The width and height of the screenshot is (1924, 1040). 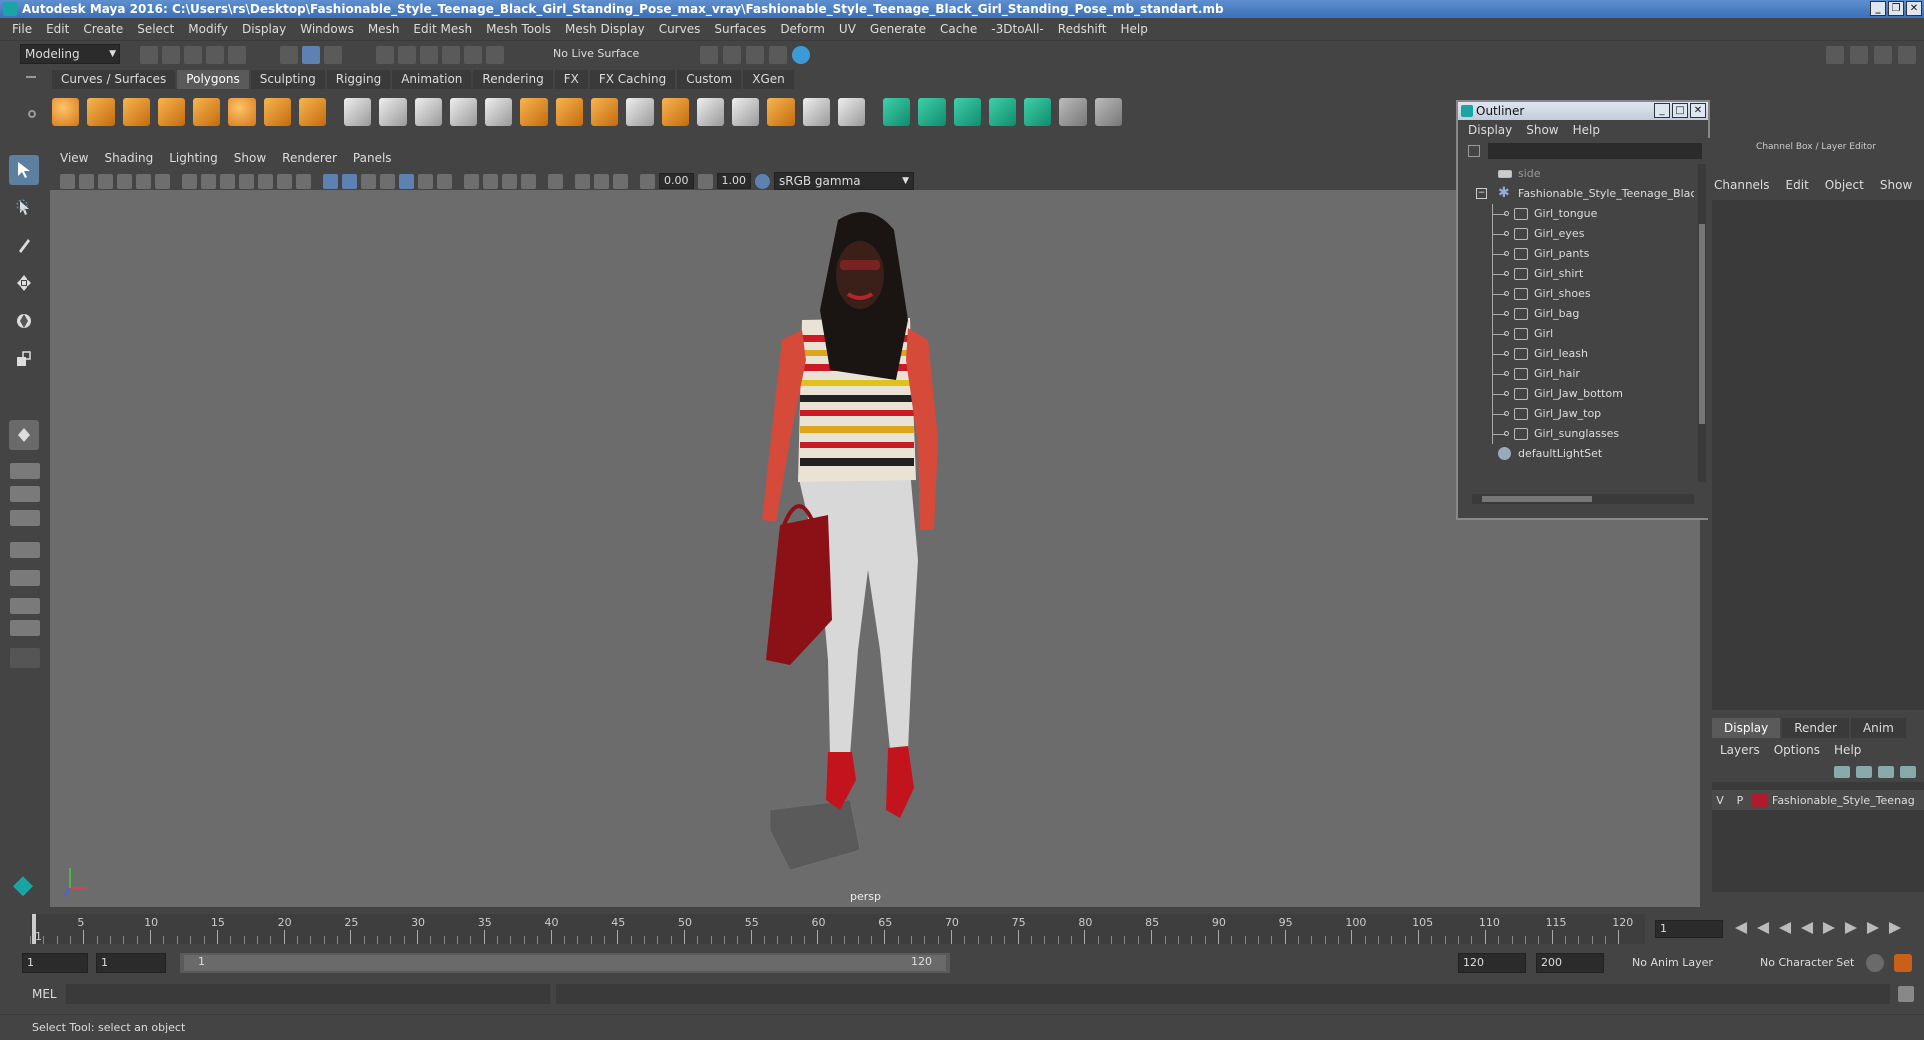 I want to click on layer-visibility-toggle: V, so click(x=1720, y=800).